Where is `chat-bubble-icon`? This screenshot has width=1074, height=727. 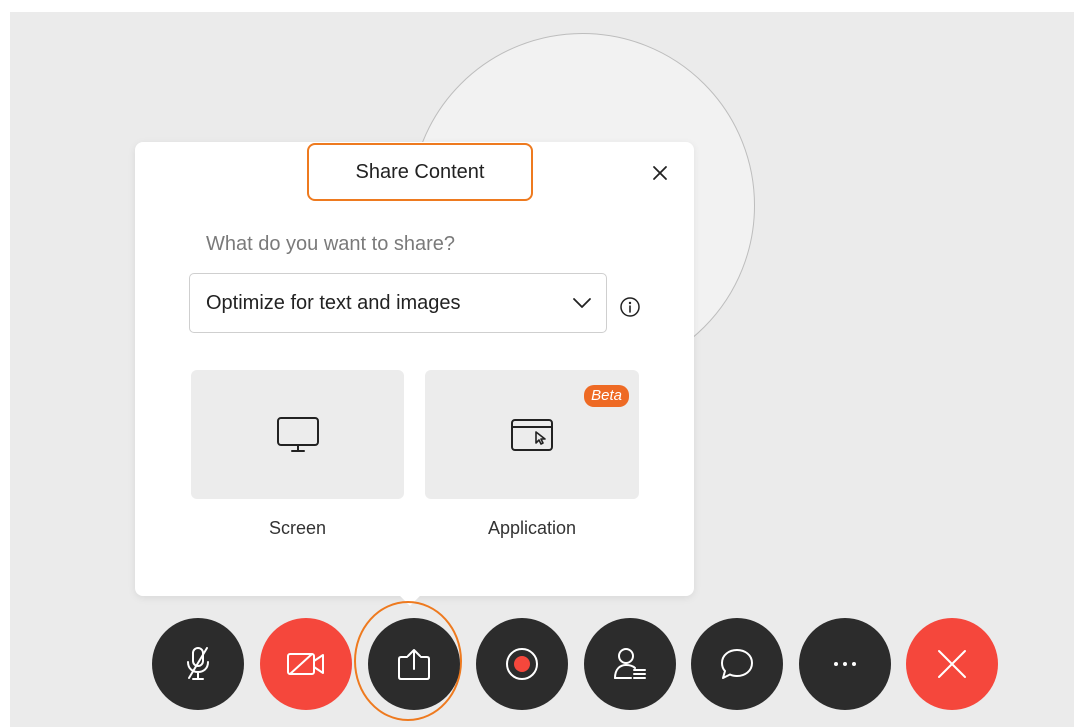
chat-bubble-icon is located at coordinates (737, 664).